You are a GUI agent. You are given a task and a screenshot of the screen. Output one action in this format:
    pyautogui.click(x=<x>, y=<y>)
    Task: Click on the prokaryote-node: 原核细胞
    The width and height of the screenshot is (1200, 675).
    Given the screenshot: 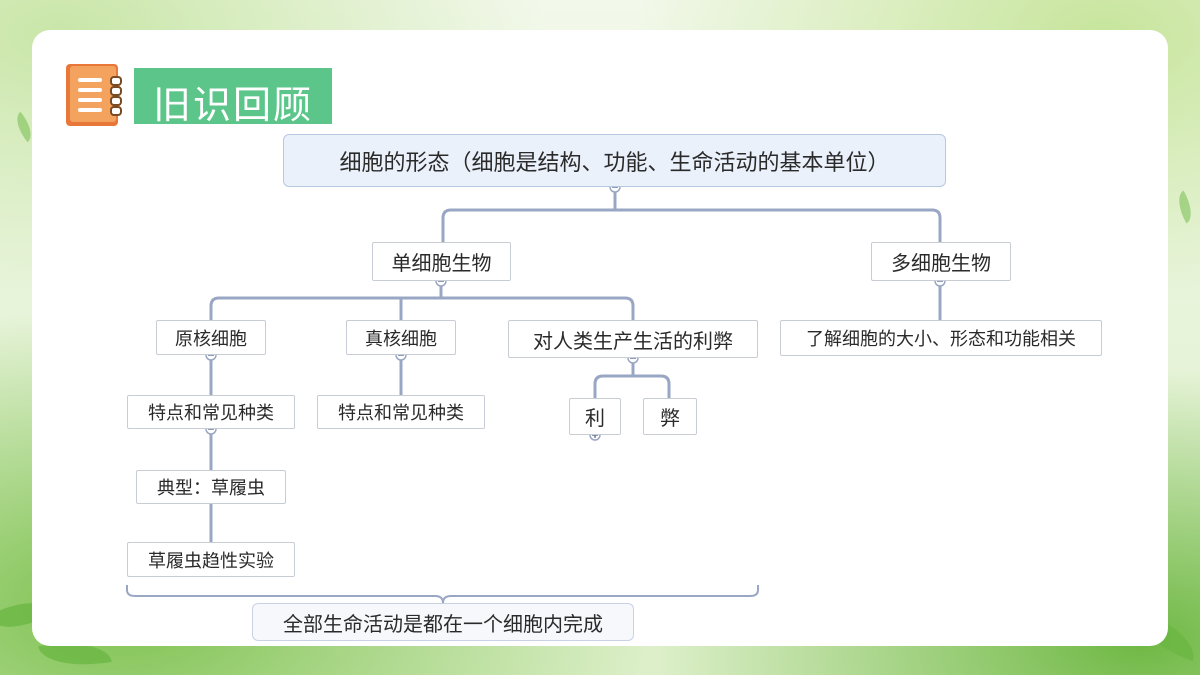 What is the action you would take?
    pyautogui.click(x=211, y=337)
    